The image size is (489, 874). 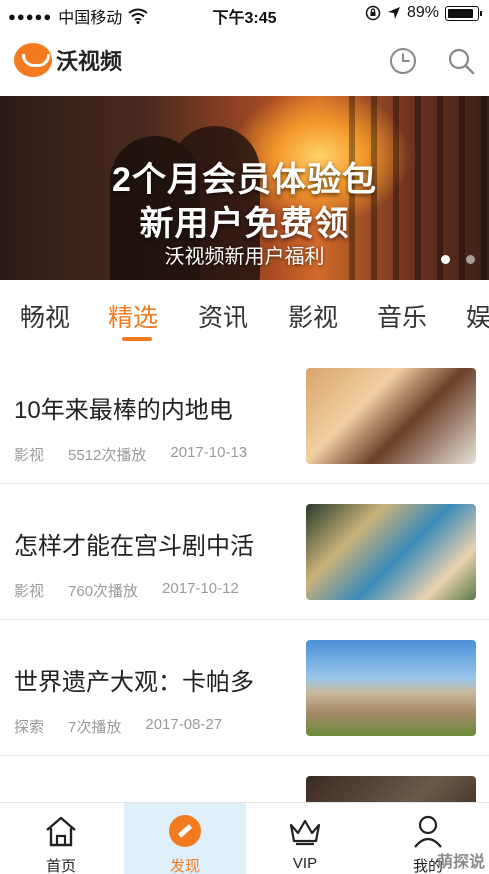 I want to click on nav-vip: VIP, so click(x=305, y=838).